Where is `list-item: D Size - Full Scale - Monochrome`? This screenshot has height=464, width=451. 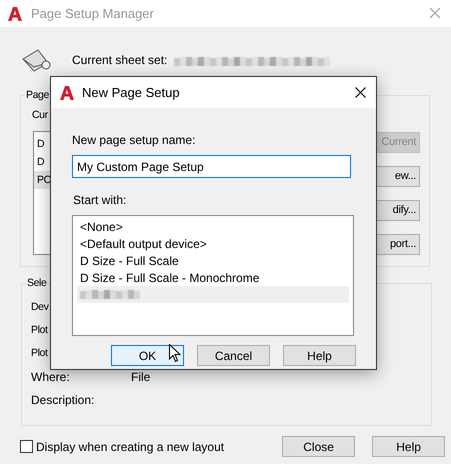 list-item: D Size - Full Scale - Monochrome is located at coordinates (213, 277).